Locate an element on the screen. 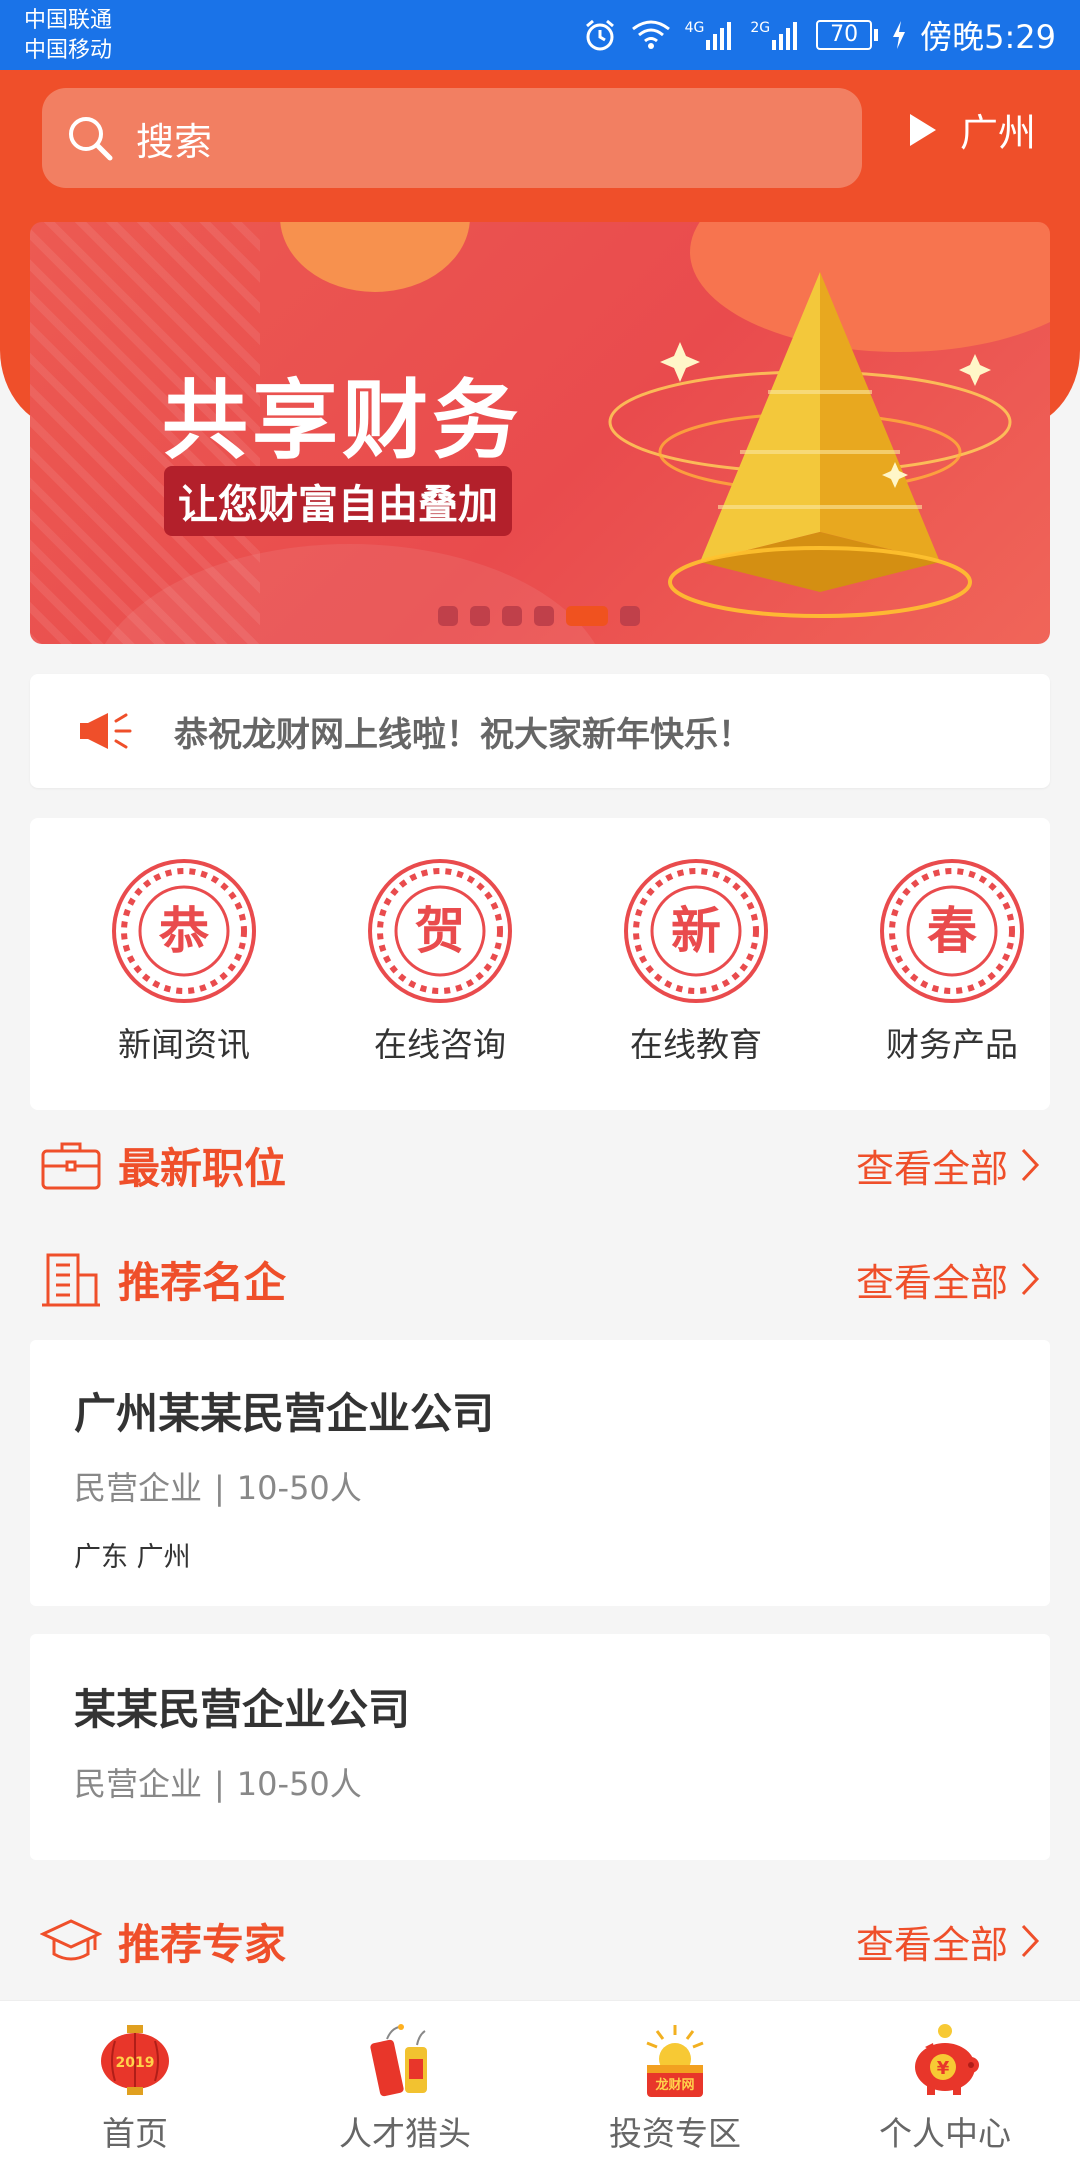 The image size is (1080, 2160). nav-investment: 龙财网 投资专区 is located at coordinates (675, 2080).